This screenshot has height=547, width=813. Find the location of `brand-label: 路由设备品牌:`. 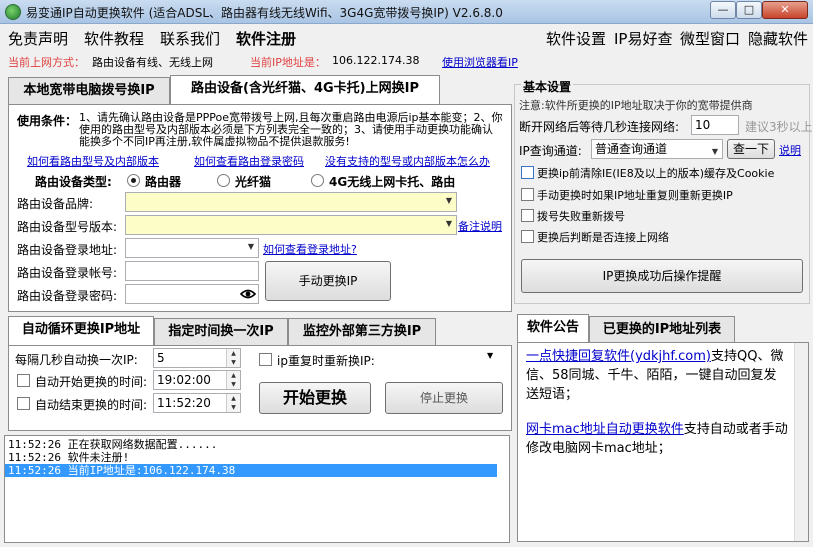

brand-label: 路由设备品牌: is located at coordinates (55, 204).